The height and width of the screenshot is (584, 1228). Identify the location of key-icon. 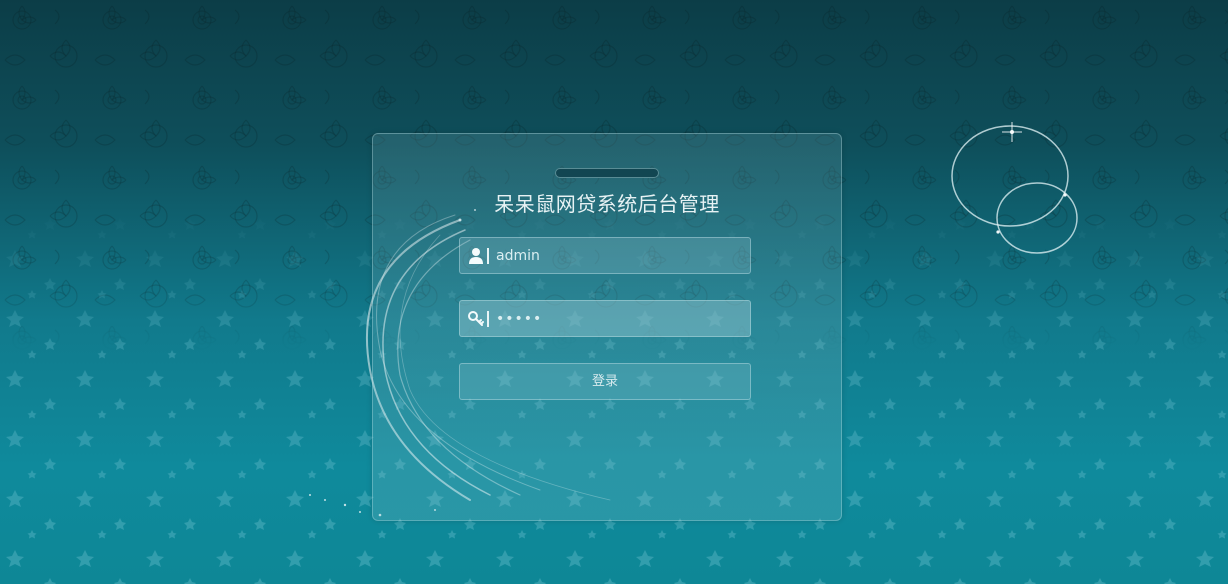
(476, 318).